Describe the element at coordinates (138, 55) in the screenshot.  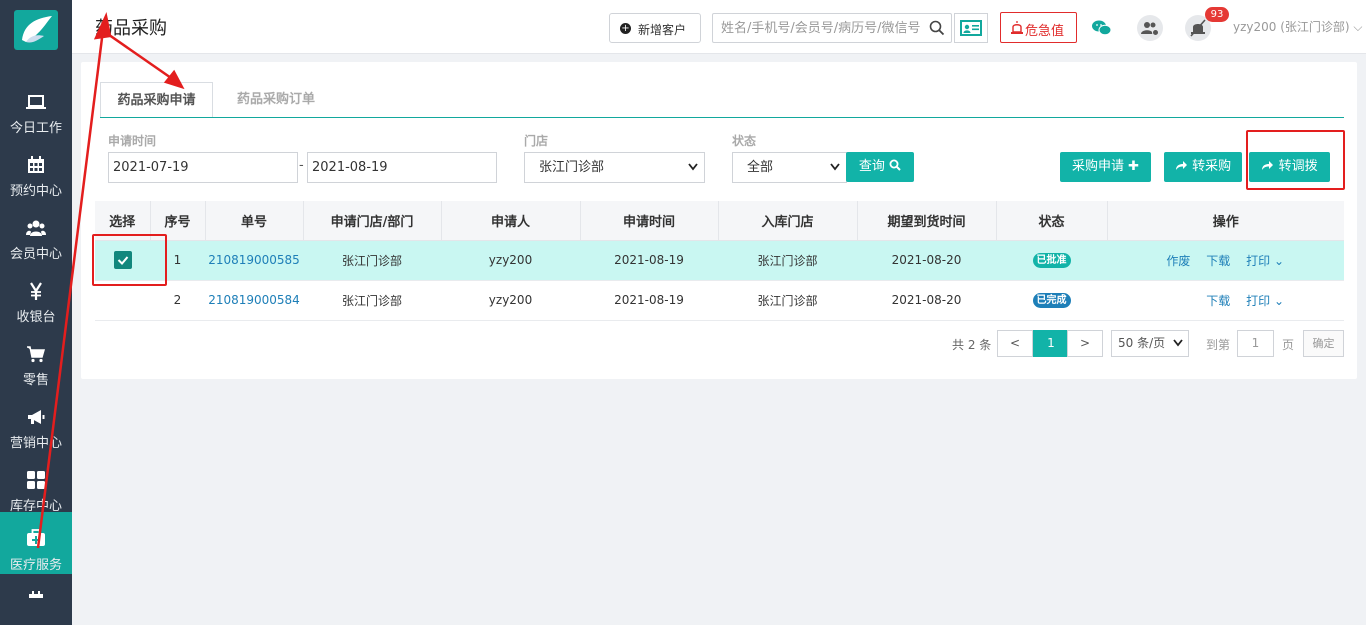
I see `annotation-arrow-title-to-tab` at that location.